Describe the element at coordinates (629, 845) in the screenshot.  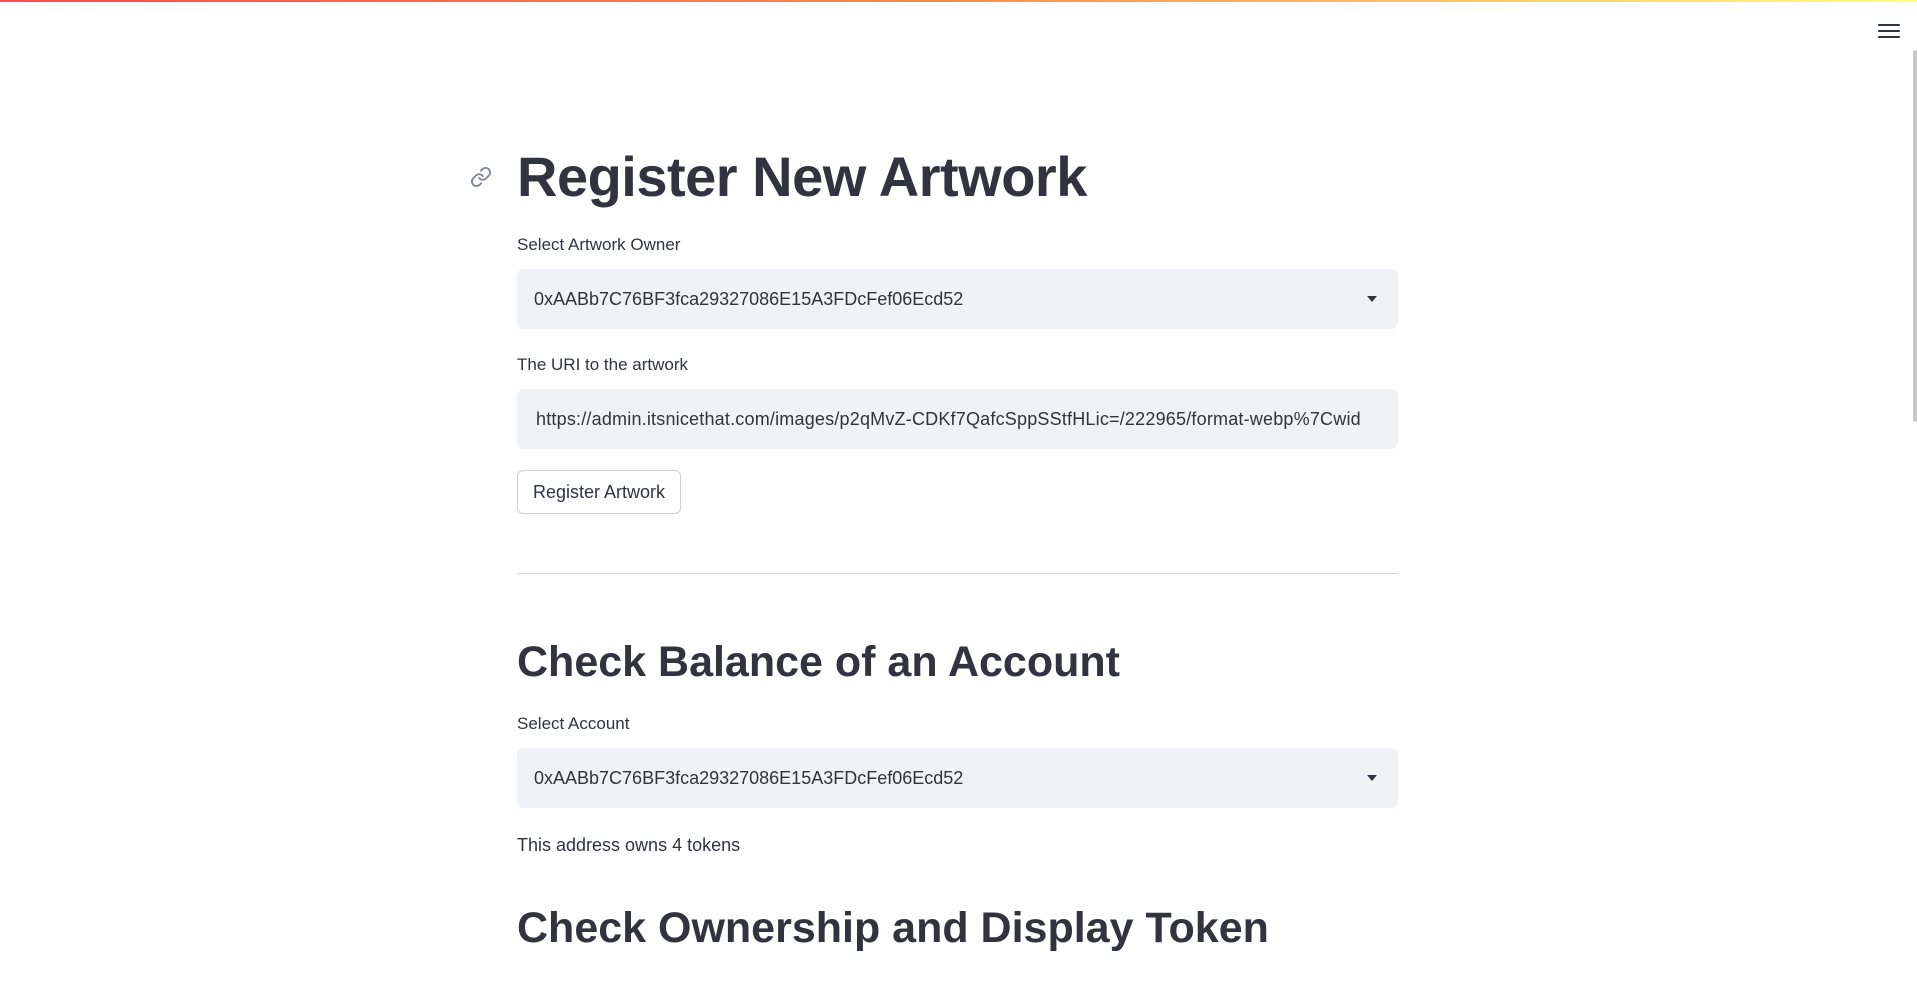
I see `balance-result-text: This address owns 4 tokens` at that location.